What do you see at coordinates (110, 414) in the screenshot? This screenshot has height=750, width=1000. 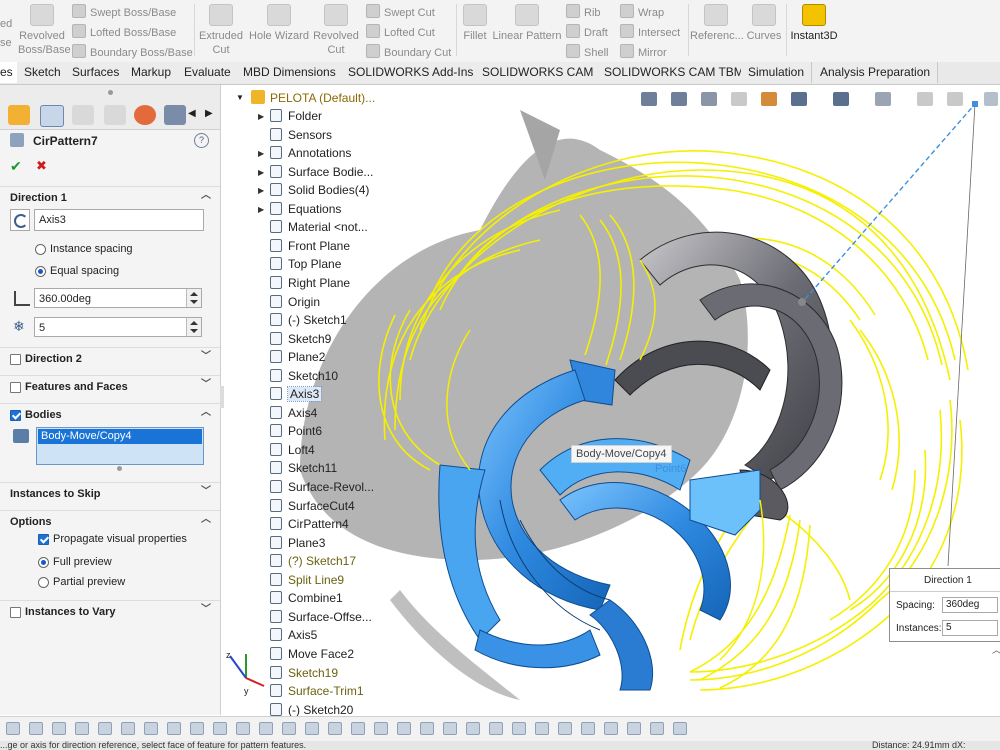 I see `bodies-section-header: Bodies ︿` at bounding box center [110, 414].